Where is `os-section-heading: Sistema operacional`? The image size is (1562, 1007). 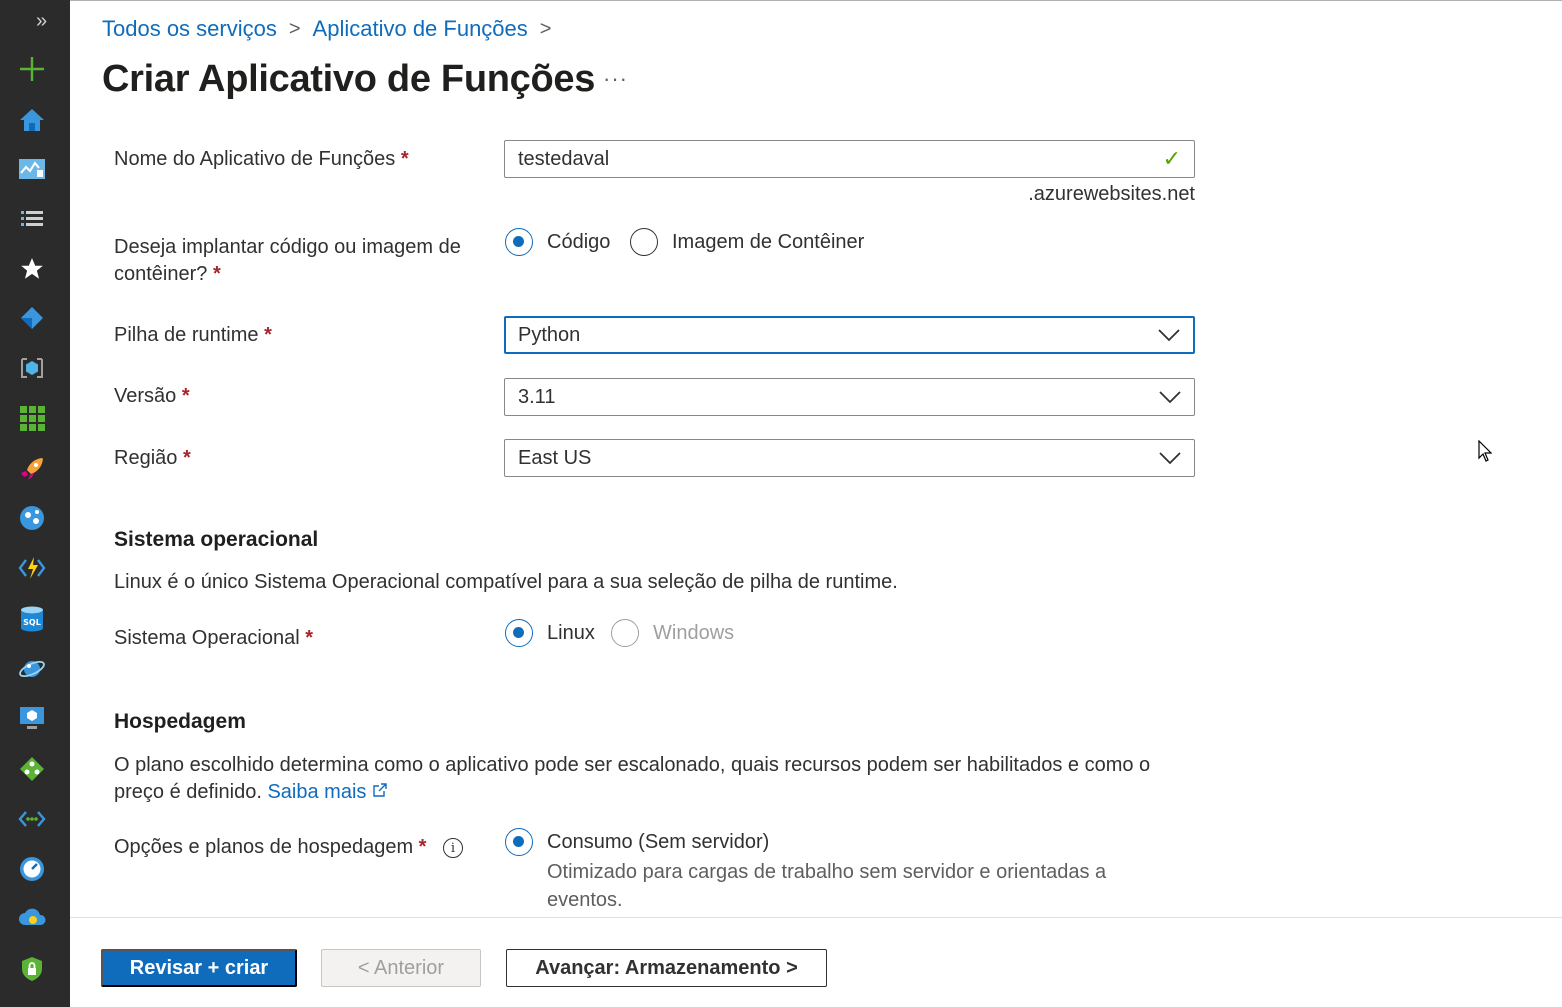 os-section-heading: Sistema operacional is located at coordinates (216, 539).